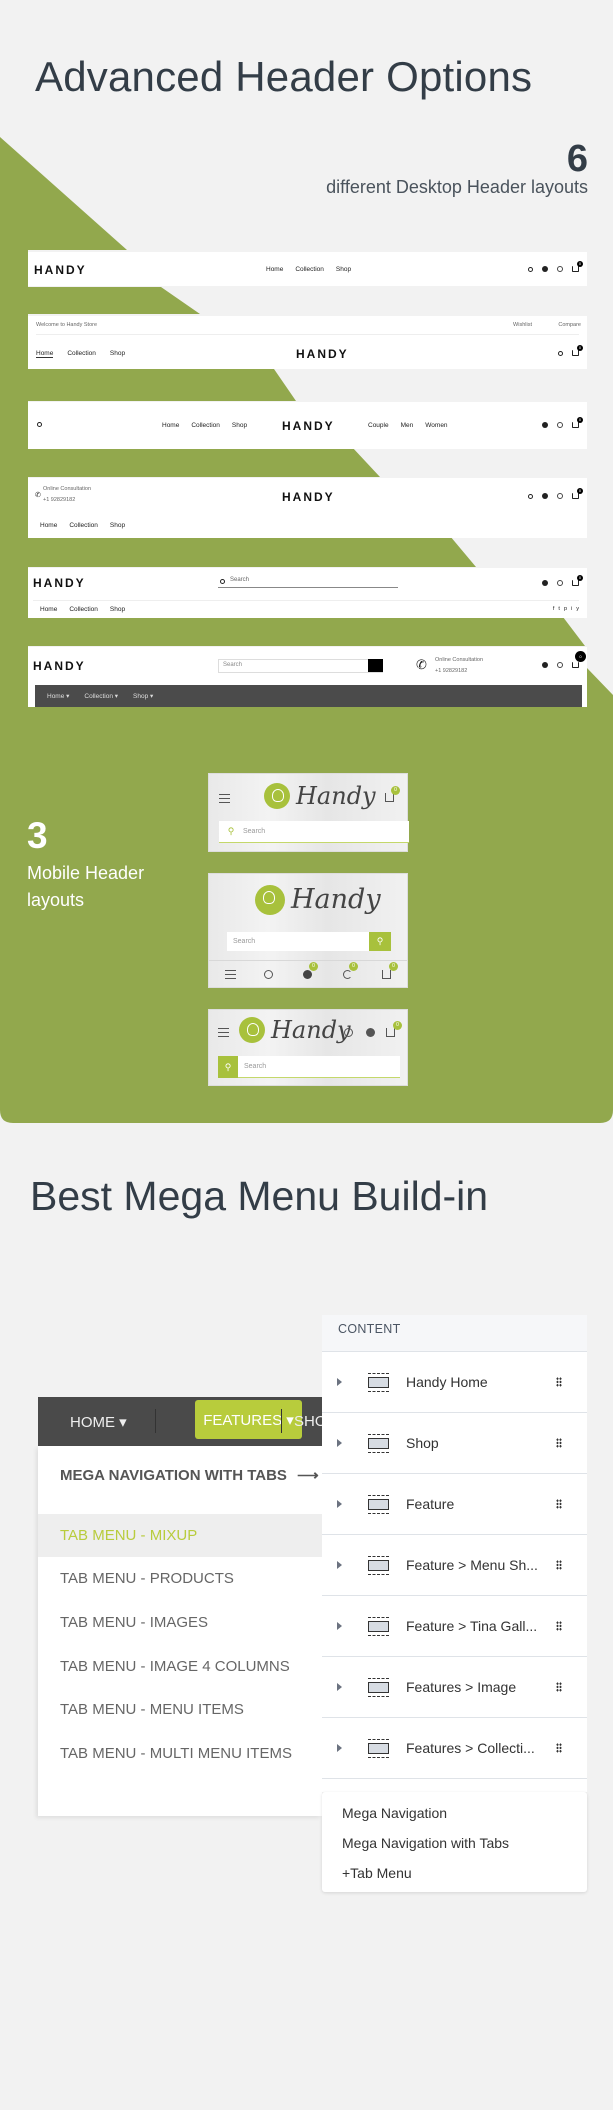 The height and width of the screenshot is (2110, 613). Describe the element at coordinates (565, 609) in the screenshot. I see `pinterest-icon: p` at that location.